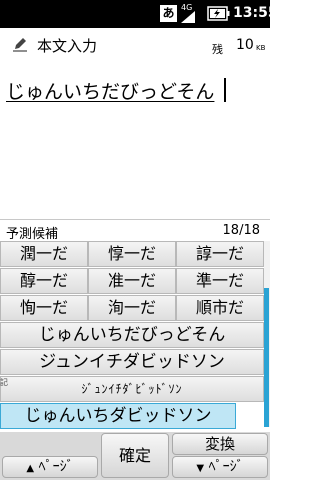  What do you see at coordinates (261, 48) in the screenshot?
I see `remaining-unit: KB` at bounding box center [261, 48].